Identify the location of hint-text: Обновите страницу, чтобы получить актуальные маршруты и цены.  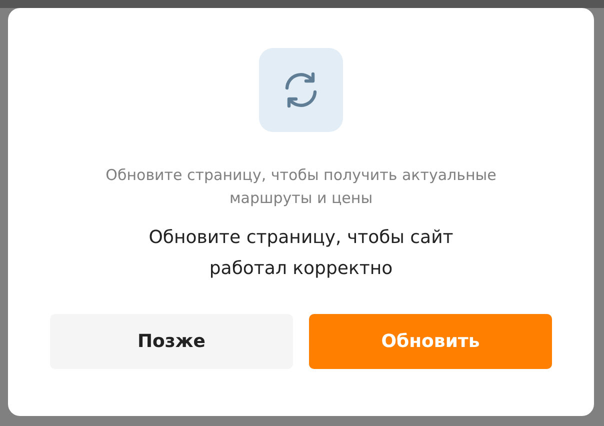
(301, 187).